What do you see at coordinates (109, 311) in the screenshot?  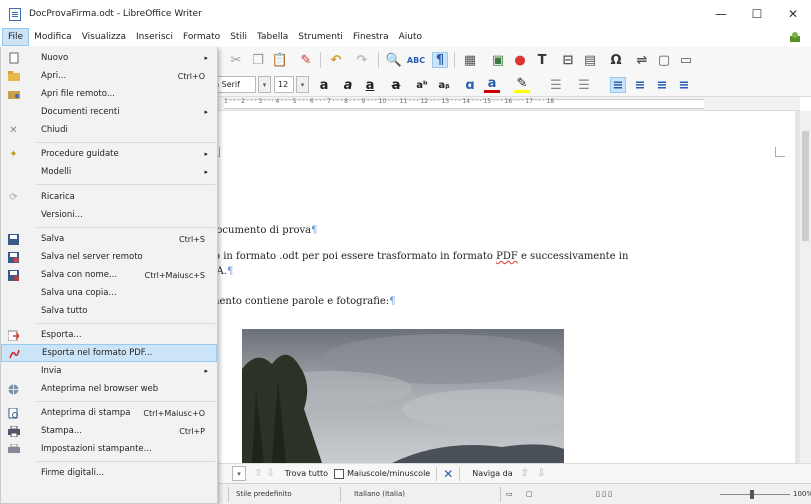 I see `menu-item-salva-tutto: Salva tutto` at bounding box center [109, 311].